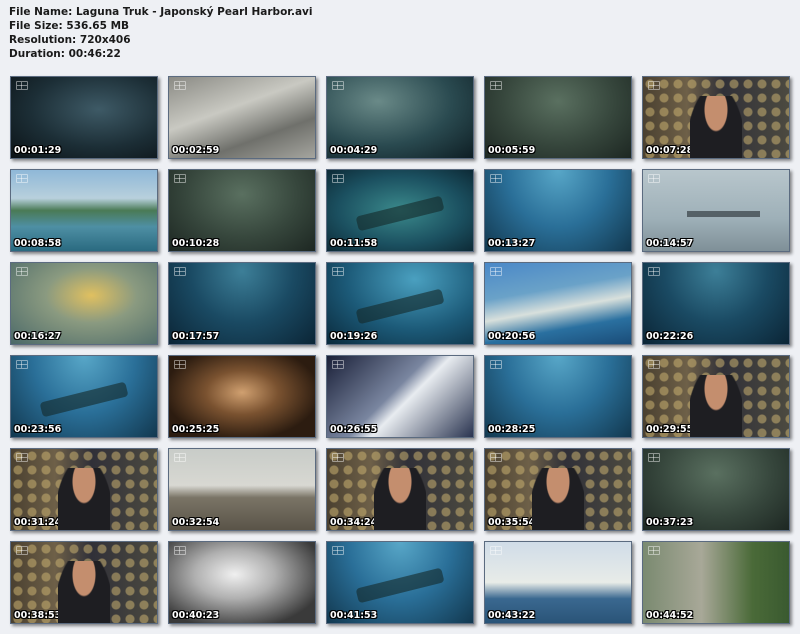 The width and height of the screenshot is (800, 634). What do you see at coordinates (70, 40) in the screenshot?
I see `resolution-label: Resolution: 720x406` at bounding box center [70, 40].